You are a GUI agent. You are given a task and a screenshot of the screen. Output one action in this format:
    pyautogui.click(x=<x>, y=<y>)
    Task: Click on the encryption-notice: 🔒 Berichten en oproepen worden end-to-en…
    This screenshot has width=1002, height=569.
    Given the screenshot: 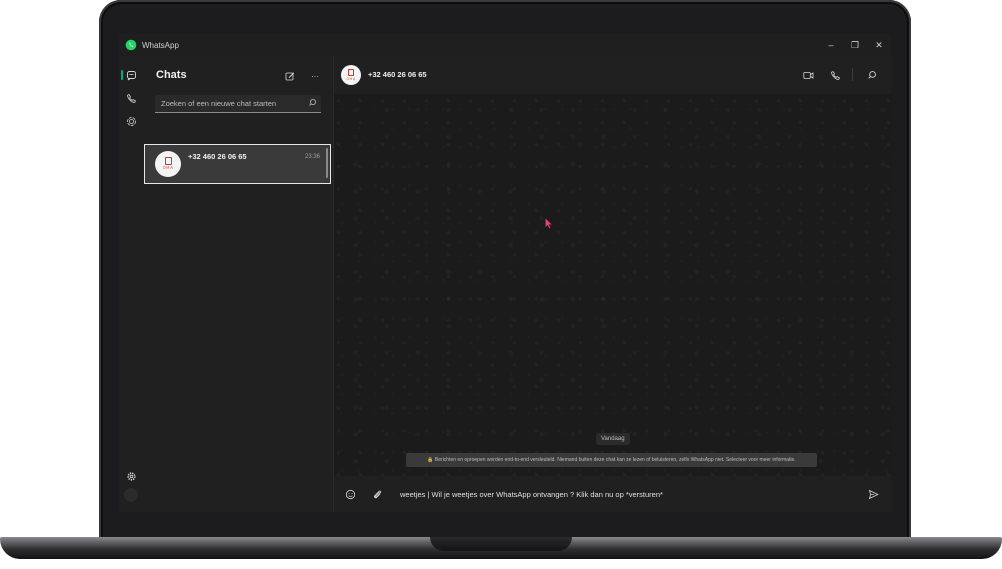 What is the action you would take?
    pyautogui.click(x=611, y=460)
    